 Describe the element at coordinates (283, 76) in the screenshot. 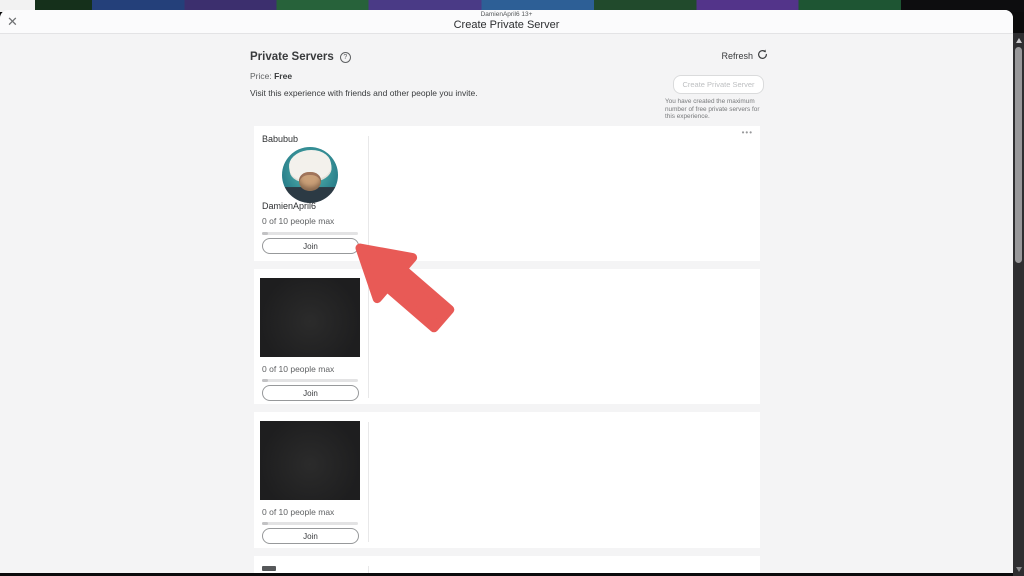

I see `price-value: Free` at that location.